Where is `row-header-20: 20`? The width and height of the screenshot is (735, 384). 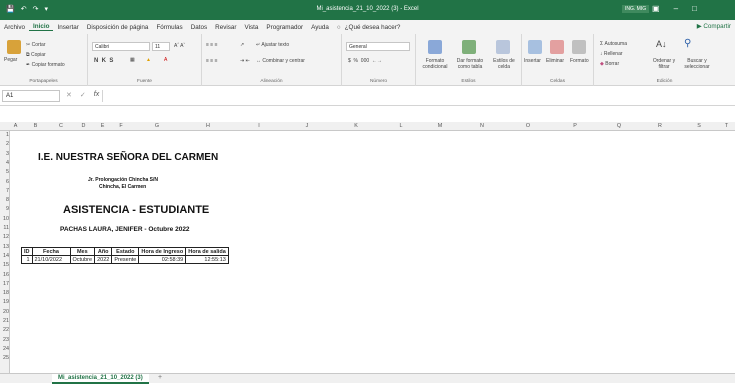 row-header-20: 20 is located at coordinates (5, 312).